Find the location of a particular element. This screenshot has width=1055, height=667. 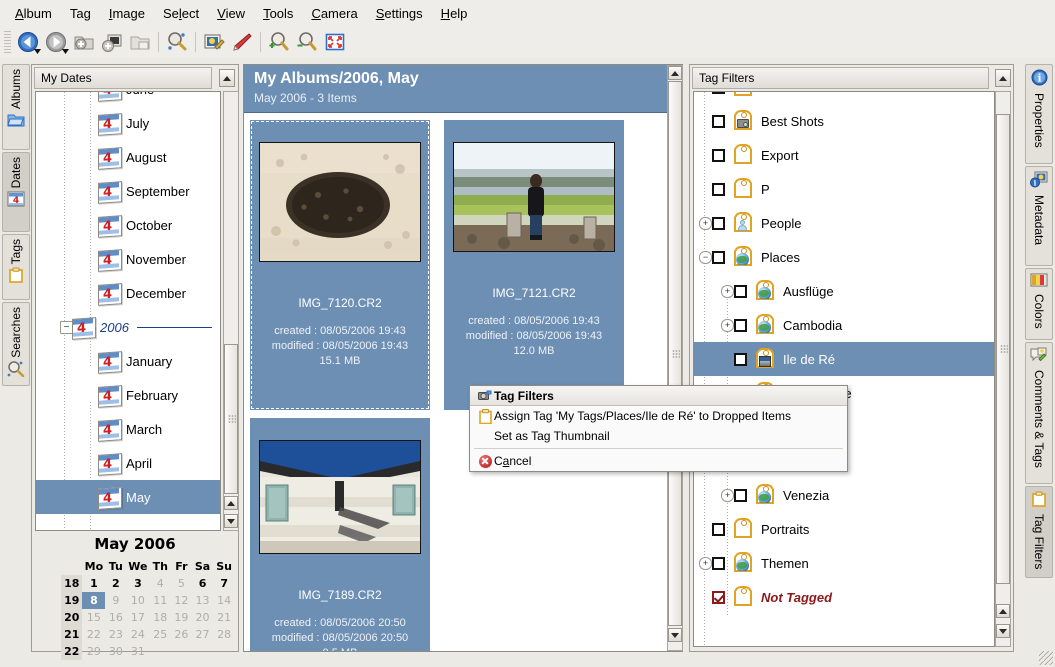

dates-tree-item: 4 November is located at coordinates (128, 259).